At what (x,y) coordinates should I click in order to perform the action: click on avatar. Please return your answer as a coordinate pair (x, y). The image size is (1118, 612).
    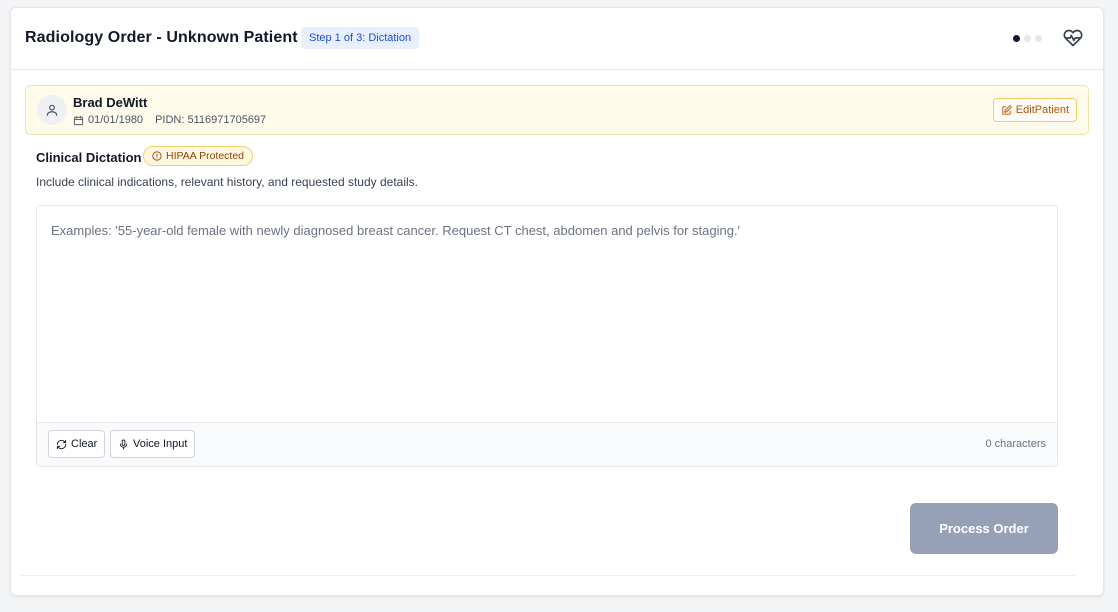
    Looking at the image, I should click on (52, 110).